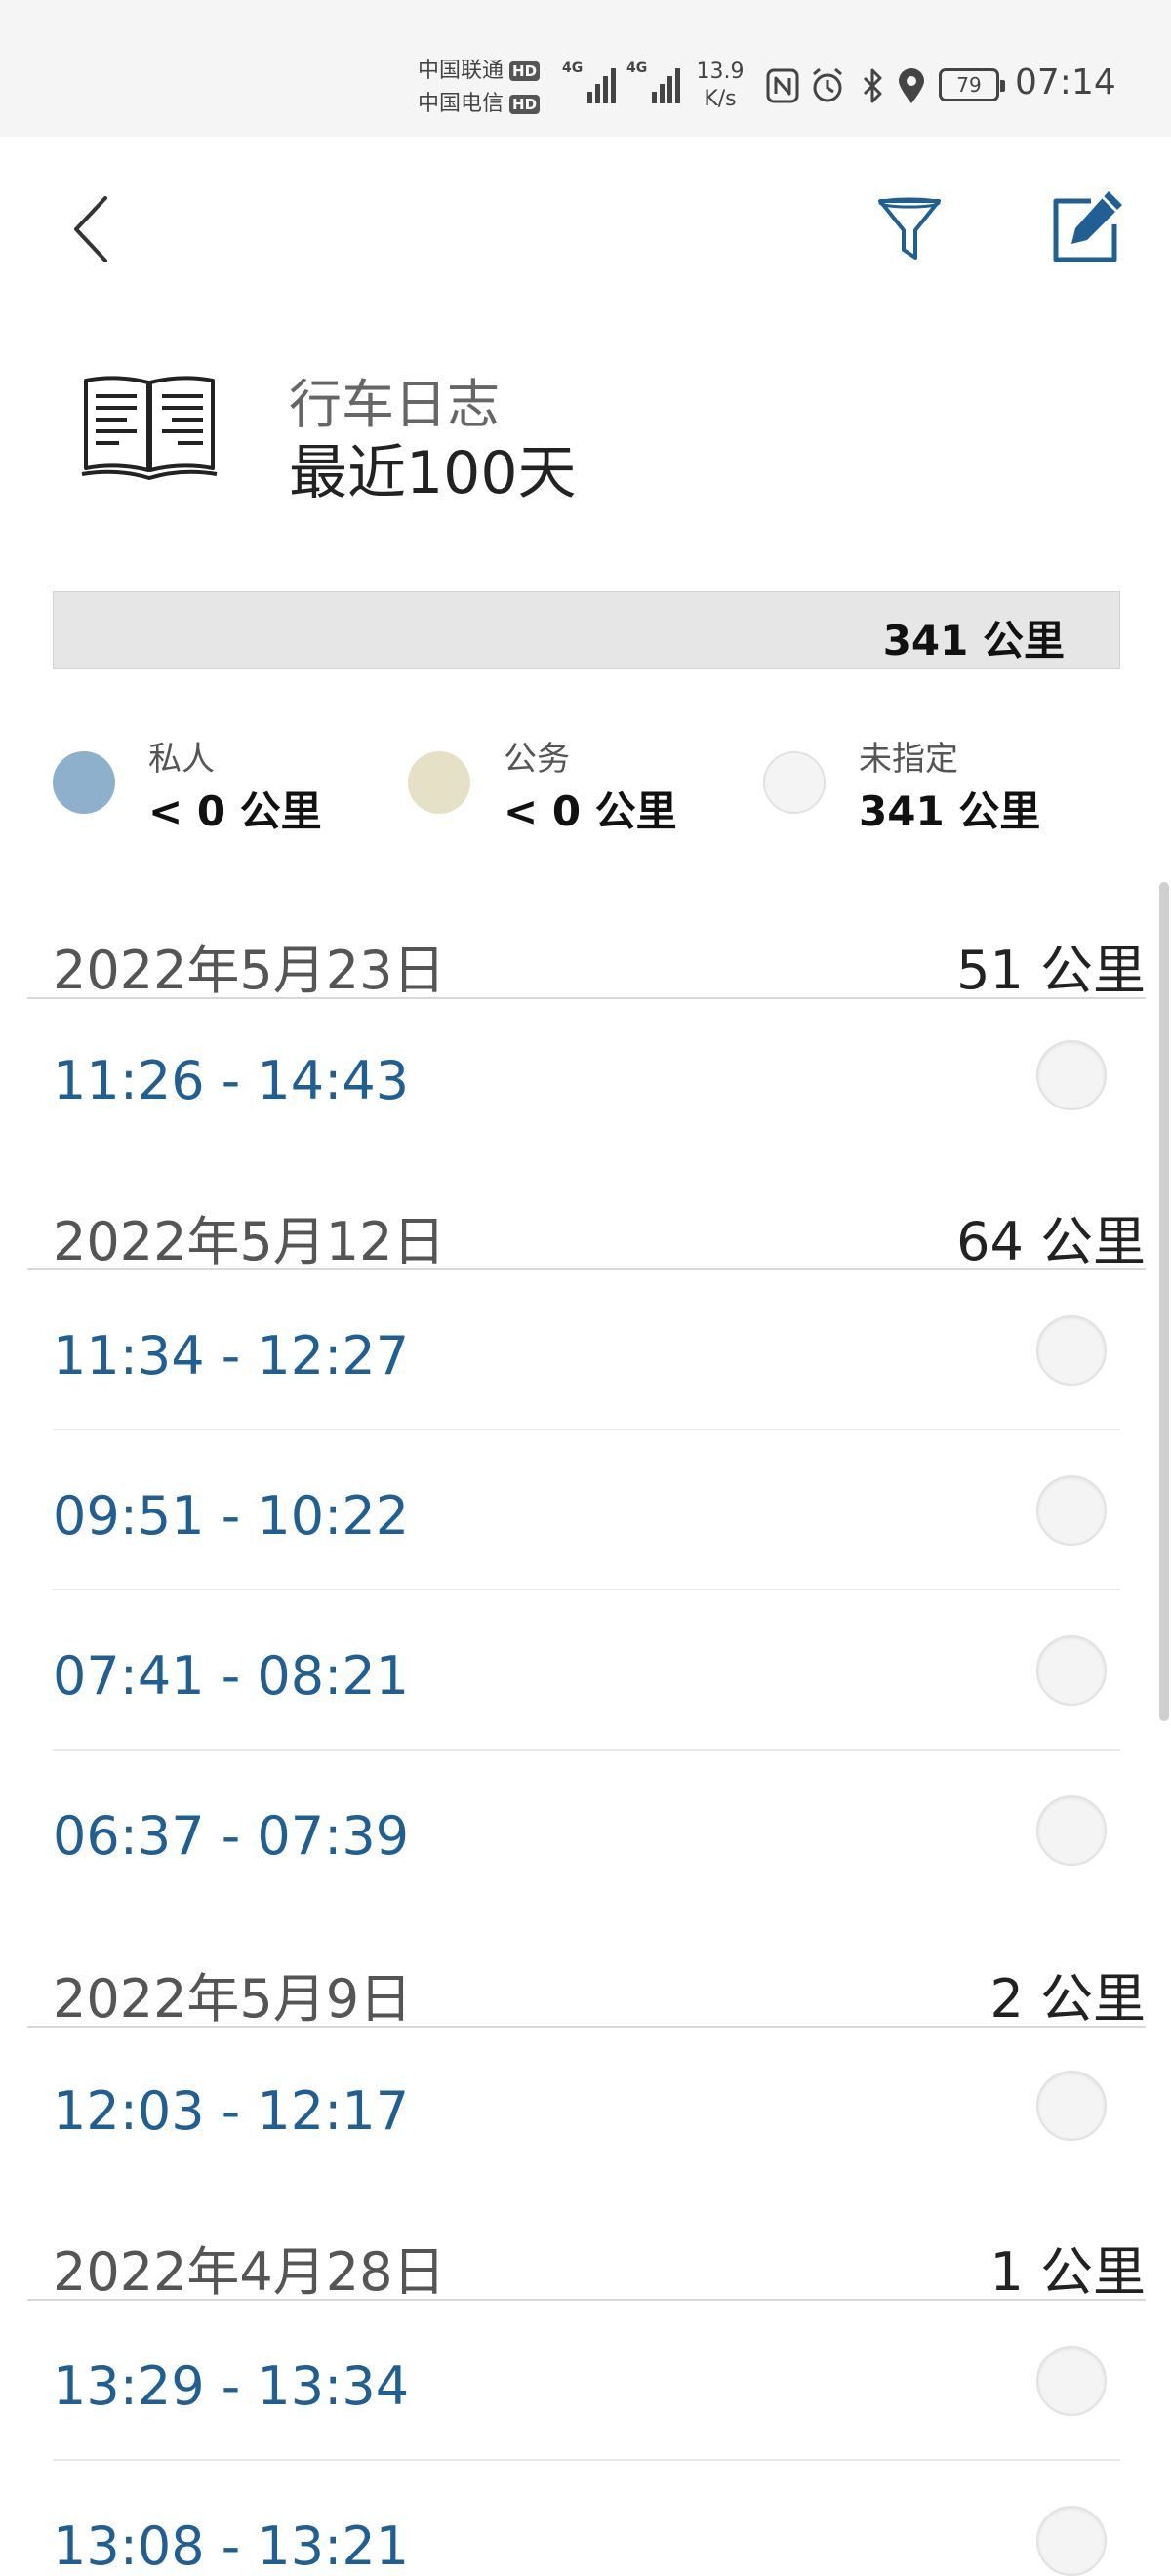  I want to click on trip-time: 13:08 - 13:21, so click(231, 2546).